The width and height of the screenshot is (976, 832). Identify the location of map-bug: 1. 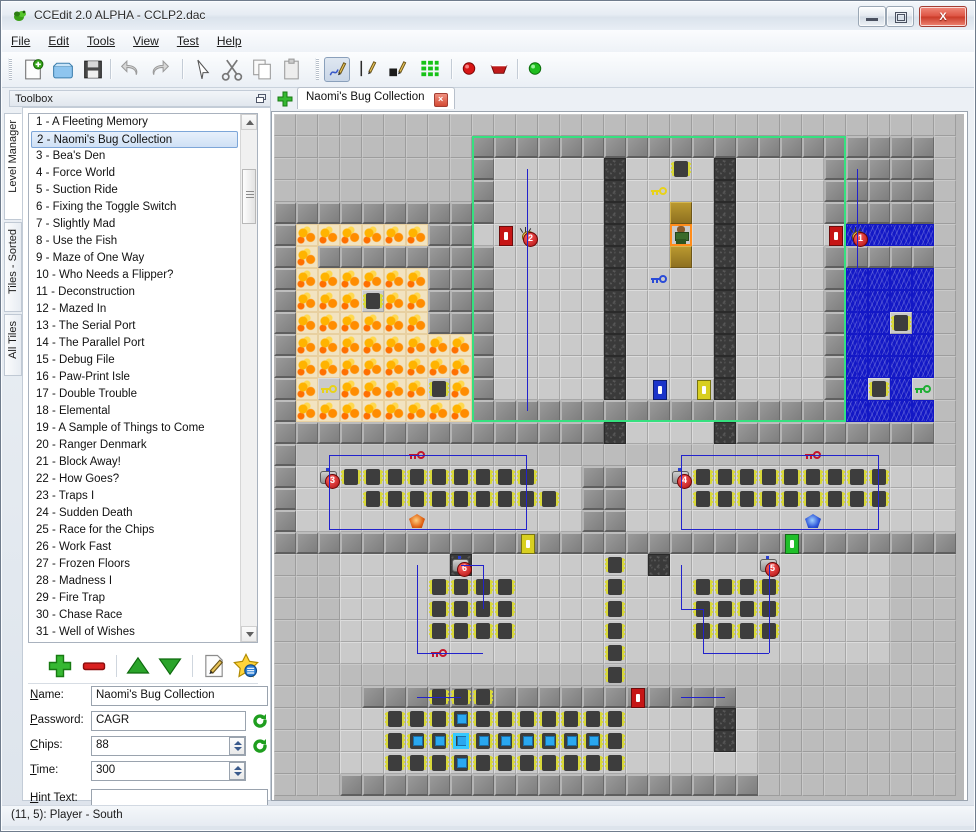
(857, 235).